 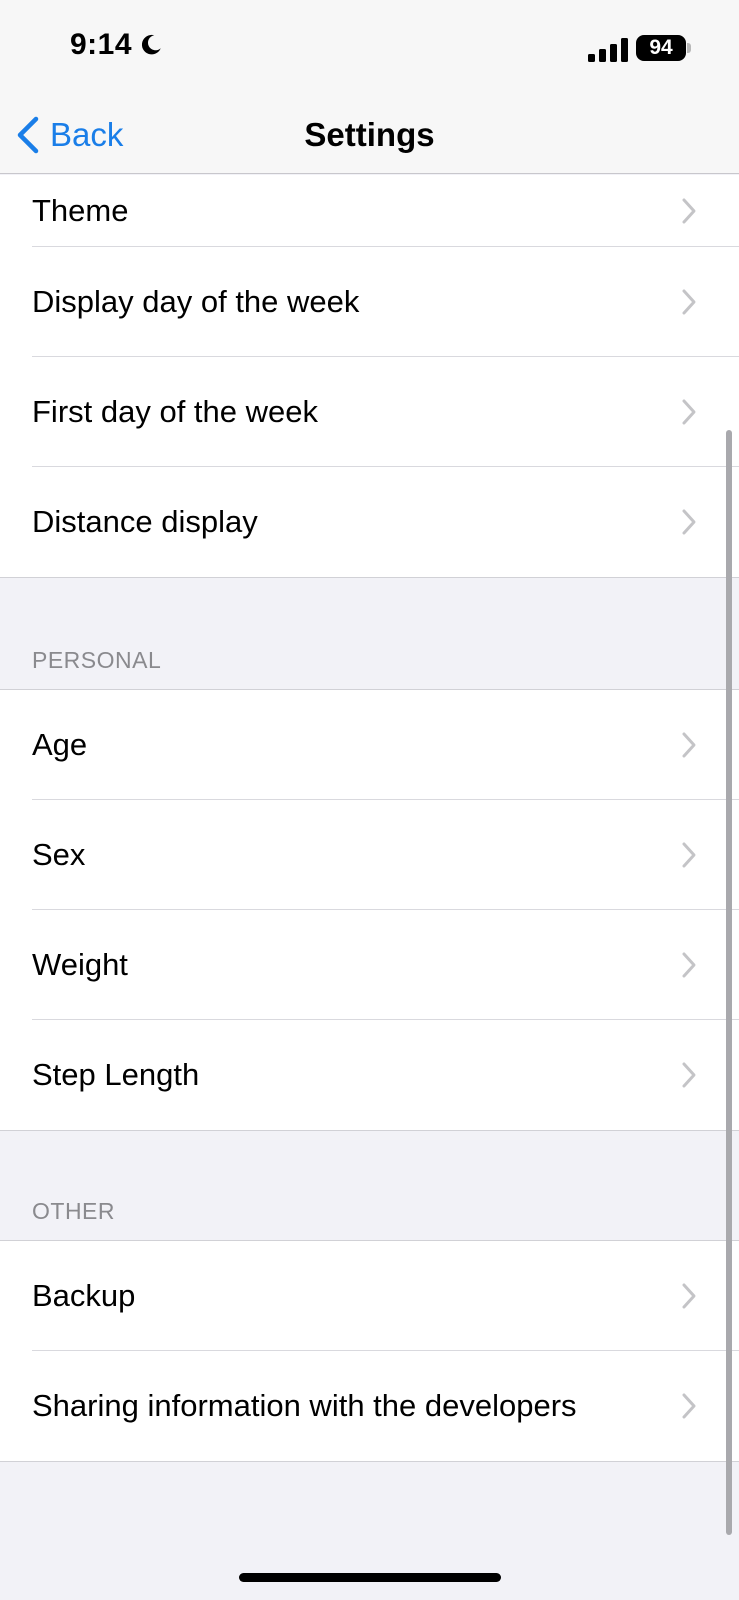 What do you see at coordinates (369, 745) in the screenshot?
I see `row-age: Age` at bounding box center [369, 745].